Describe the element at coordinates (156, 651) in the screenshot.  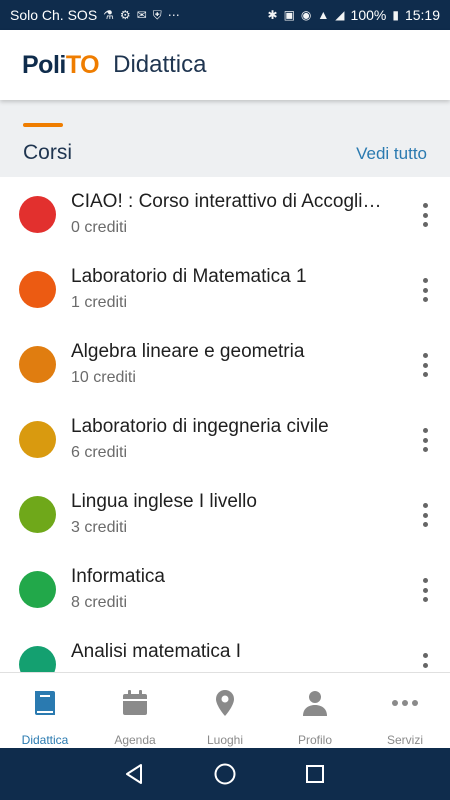
I see `course-title: Analisi matematica I` at that location.